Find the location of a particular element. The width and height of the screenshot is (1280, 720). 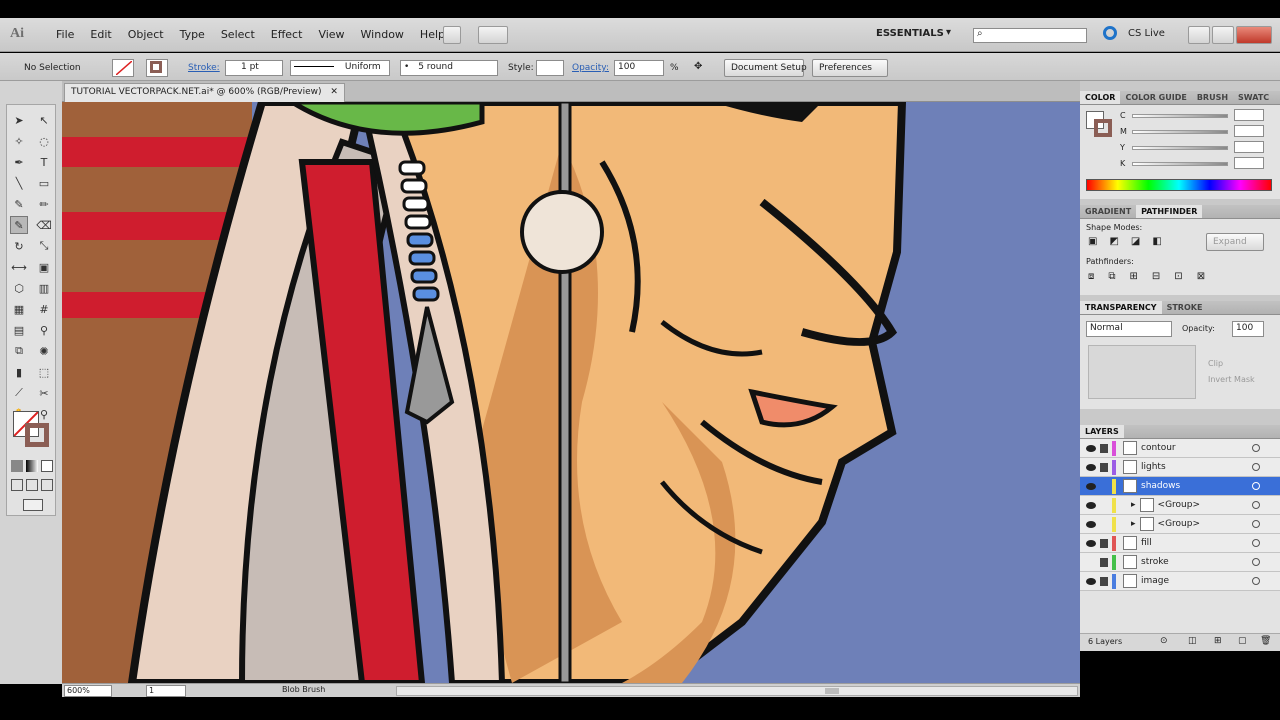

expand-triangle-icon: ▸ is located at coordinates (1133, 524).